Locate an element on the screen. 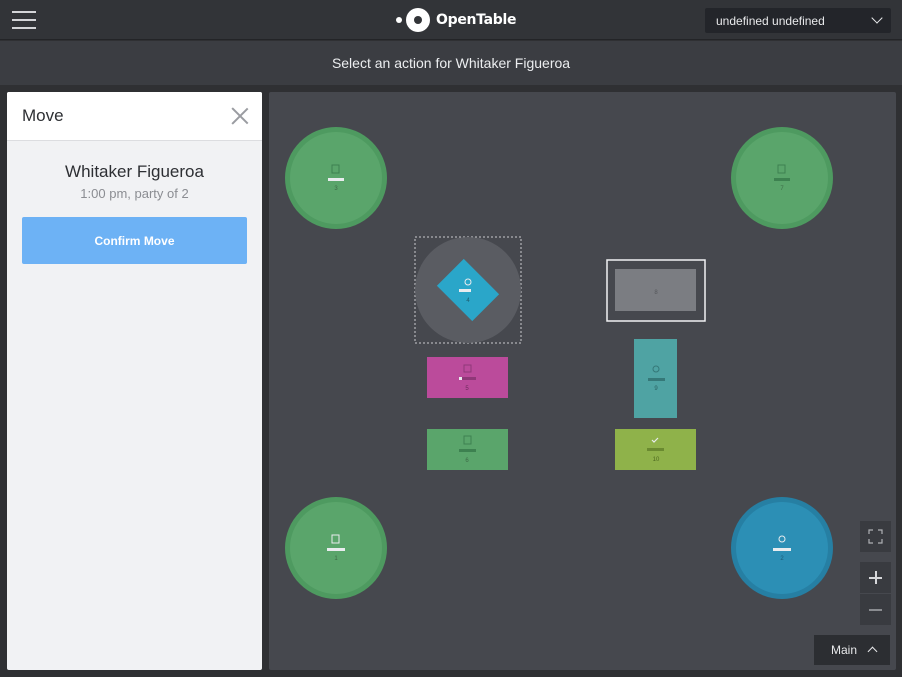 Image resolution: width=902 pixels, height=677 pixels. logo-dot-icon is located at coordinates (399, 20).